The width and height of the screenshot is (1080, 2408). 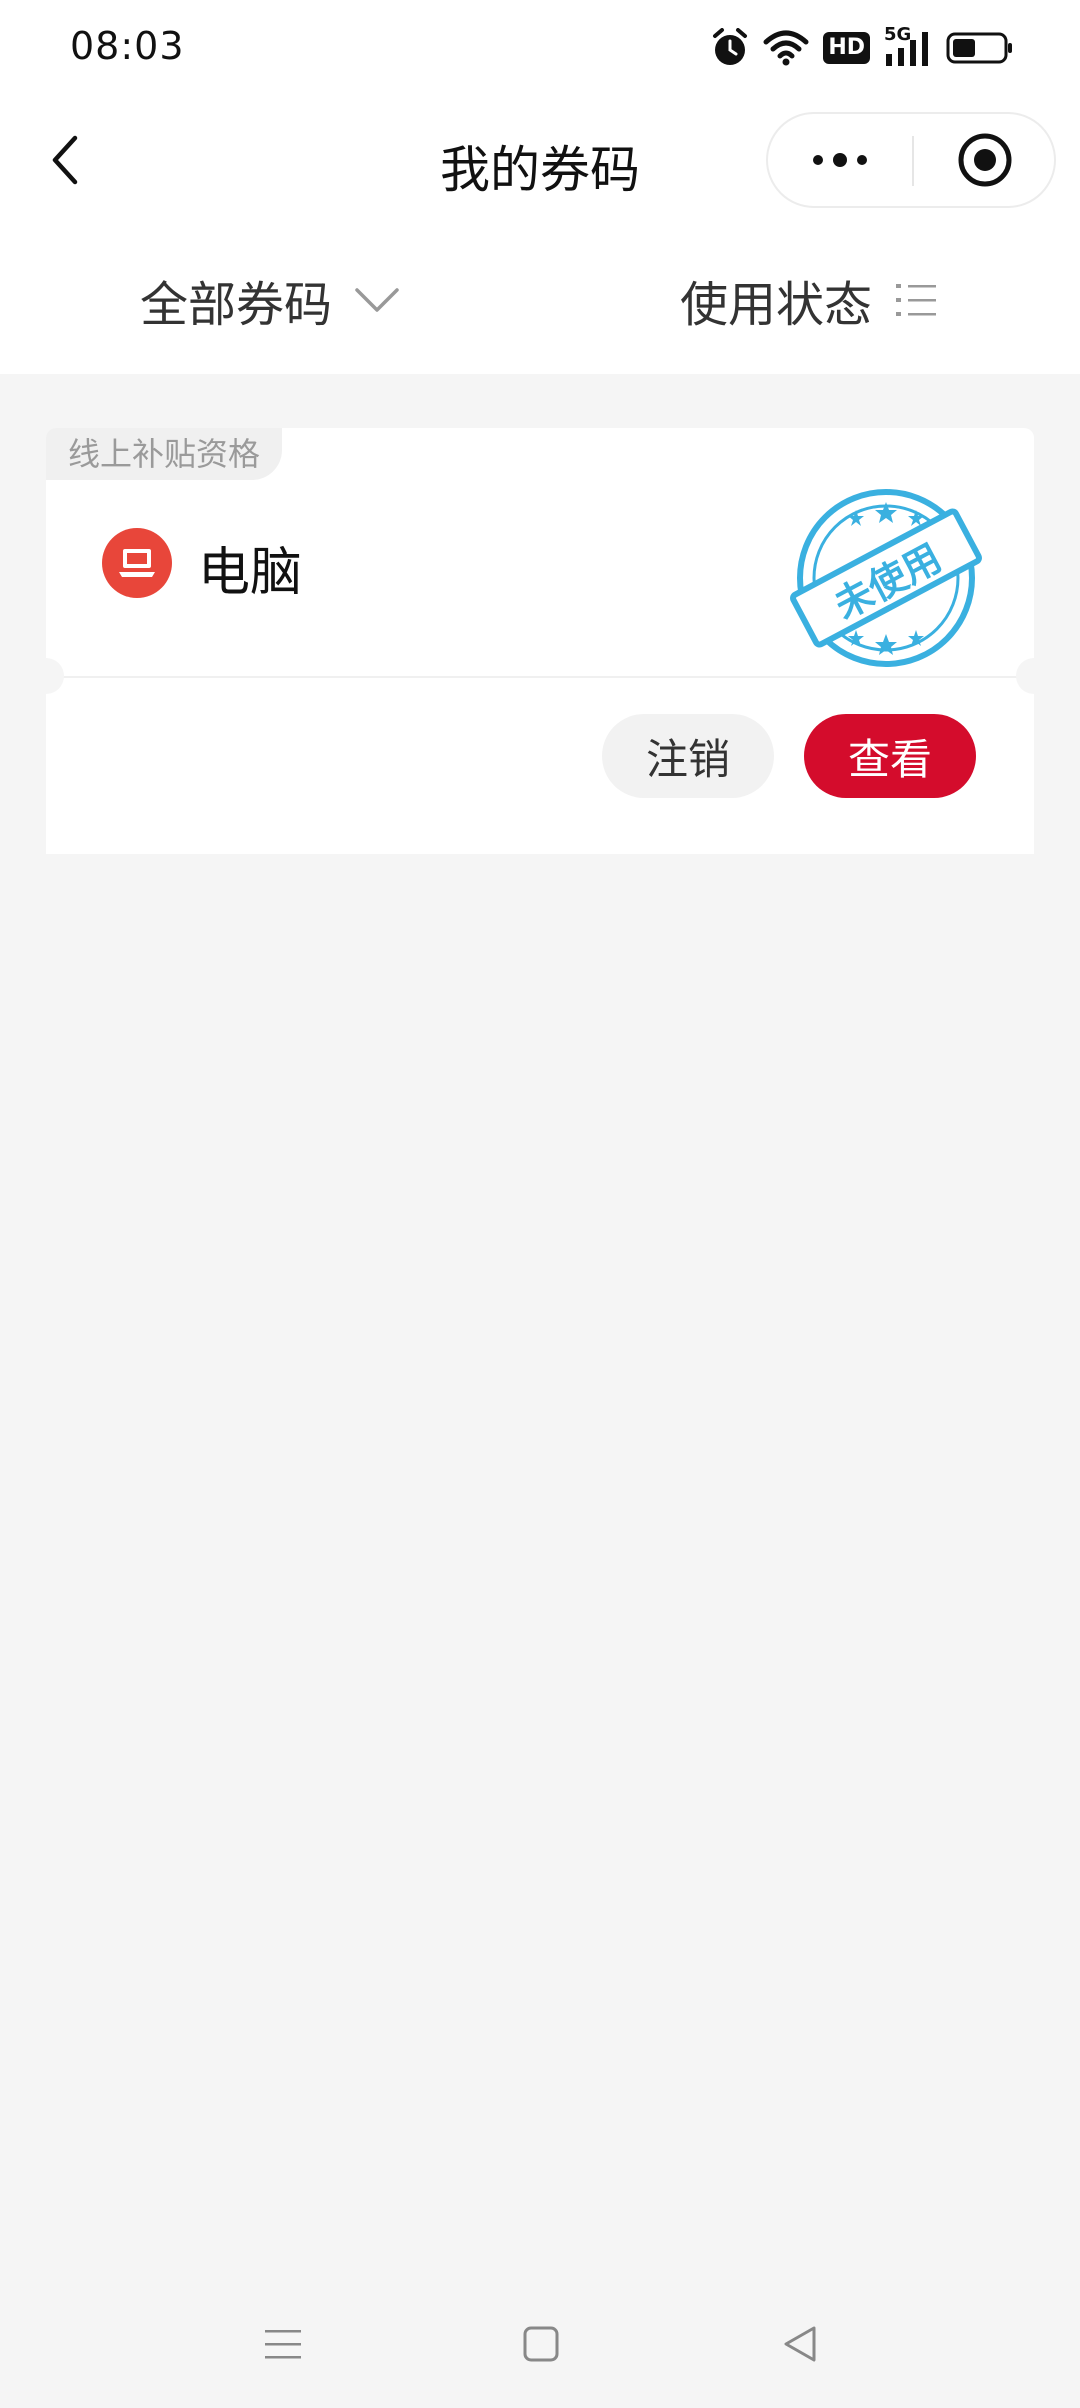 I want to click on home-button, so click(x=541, y=2344).